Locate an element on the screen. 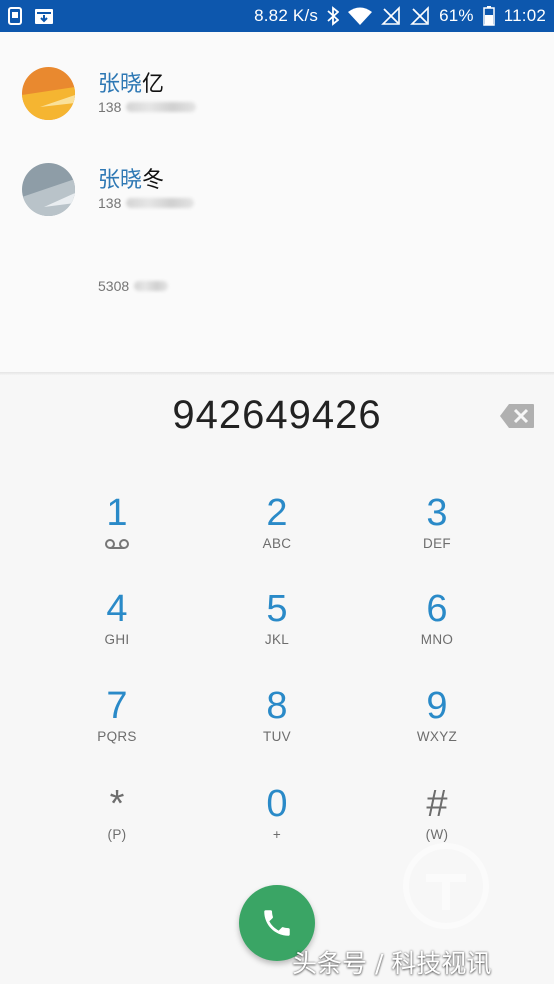 The height and width of the screenshot is (984, 554). contact-number: 5308 is located at coordinates (133, 286).